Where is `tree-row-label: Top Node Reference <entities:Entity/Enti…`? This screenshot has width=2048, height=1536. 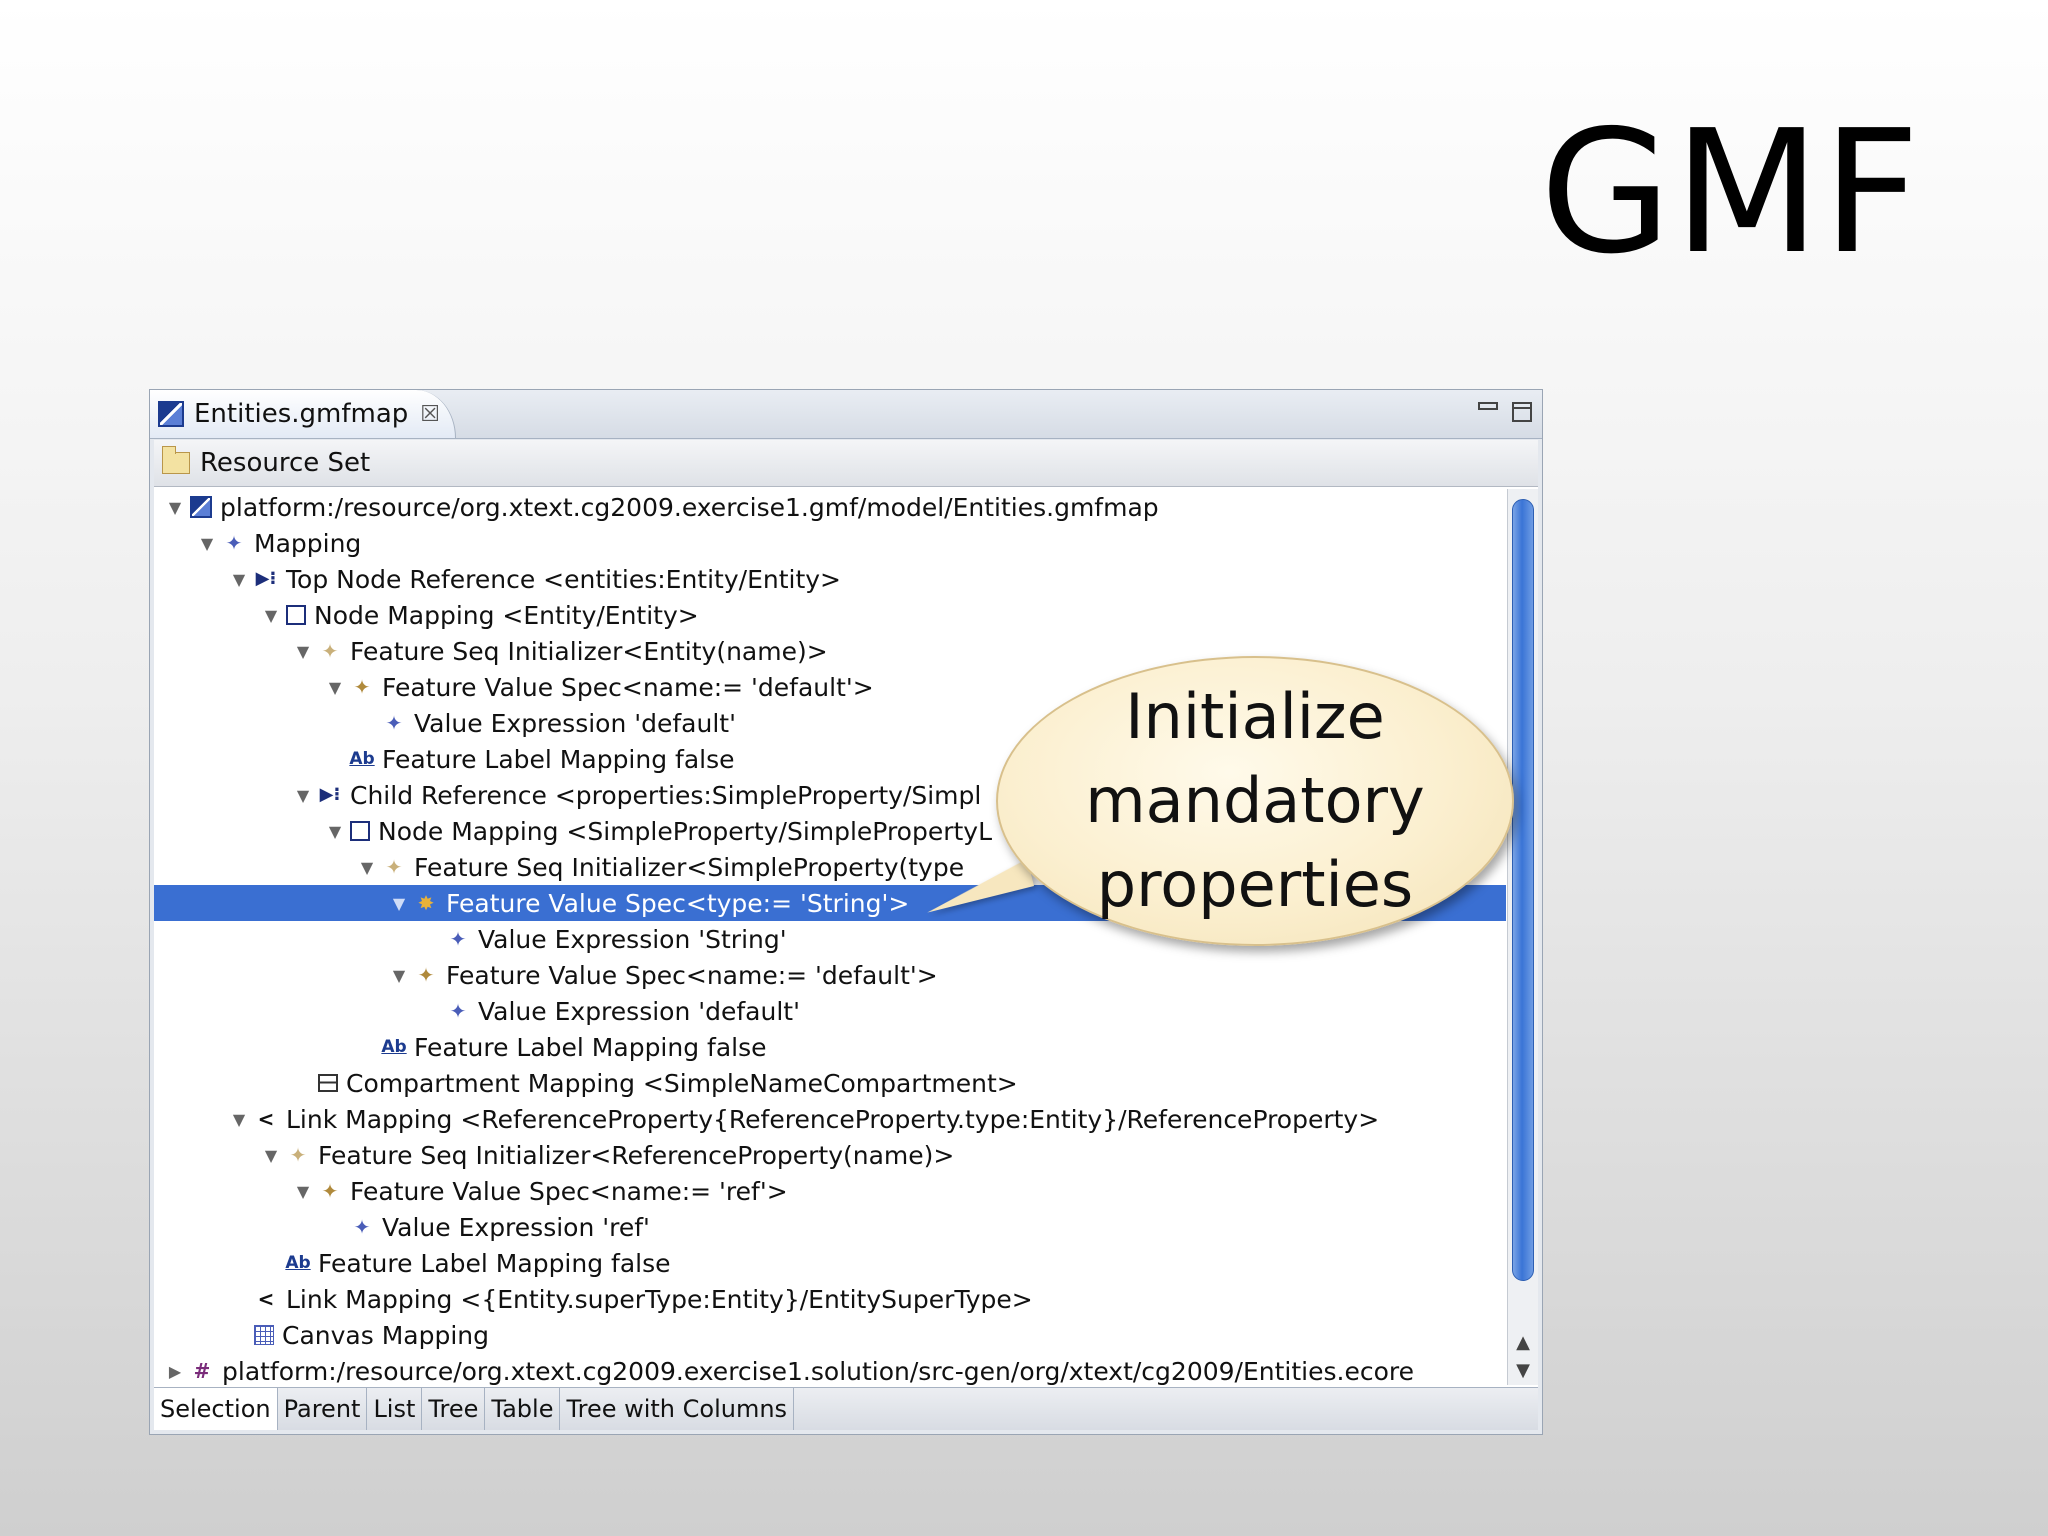
tree-row-label: Top Node Reference <entities:Entity/Enti… is located at coordinates (564, 579).